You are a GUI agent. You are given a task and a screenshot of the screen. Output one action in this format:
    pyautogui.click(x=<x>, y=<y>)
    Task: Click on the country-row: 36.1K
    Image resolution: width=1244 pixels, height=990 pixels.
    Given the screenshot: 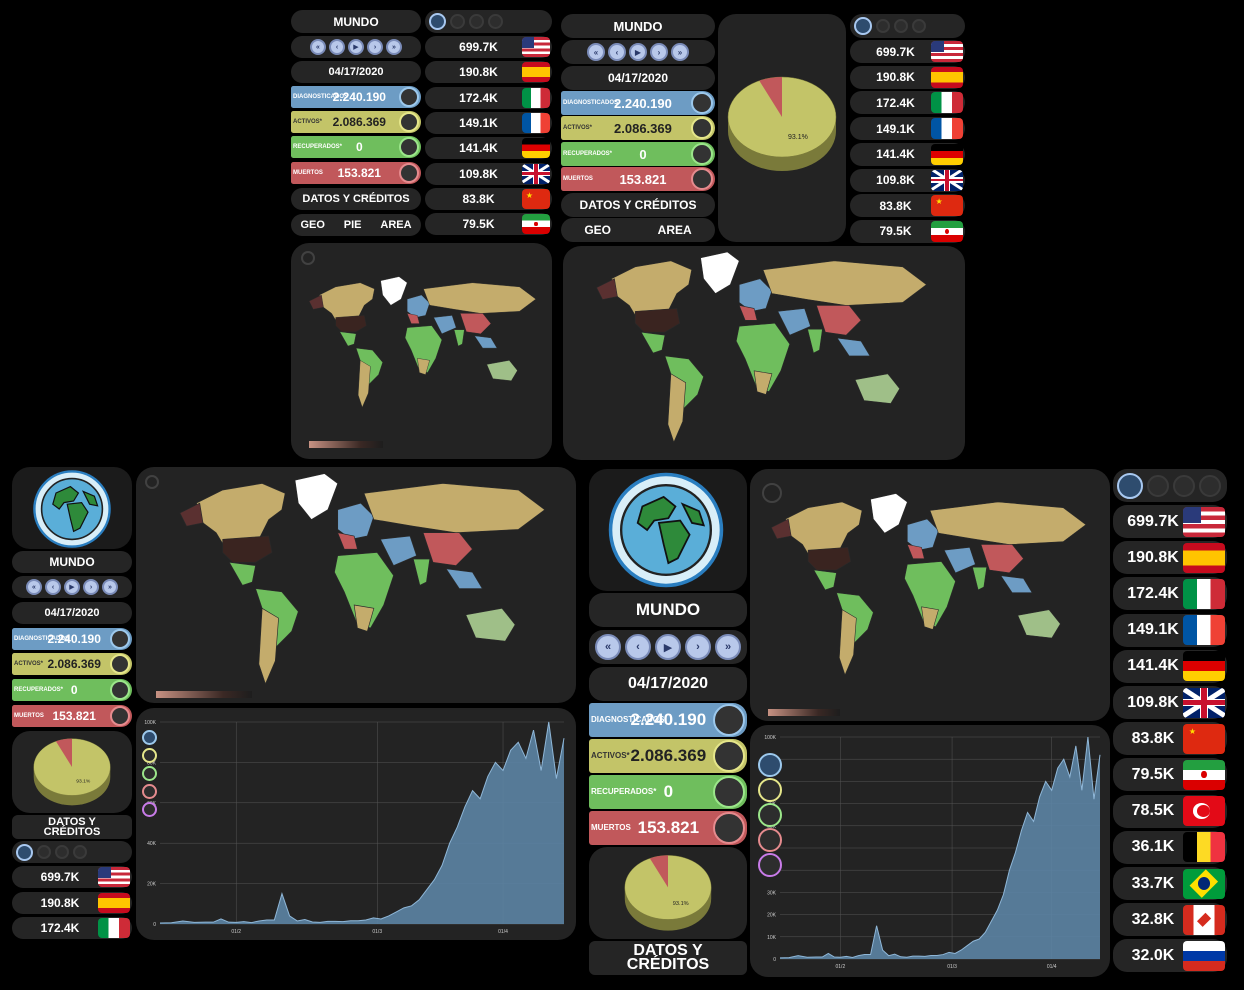 What is the action you would take?
    pyautogui.click(x=1170, y=847)
    